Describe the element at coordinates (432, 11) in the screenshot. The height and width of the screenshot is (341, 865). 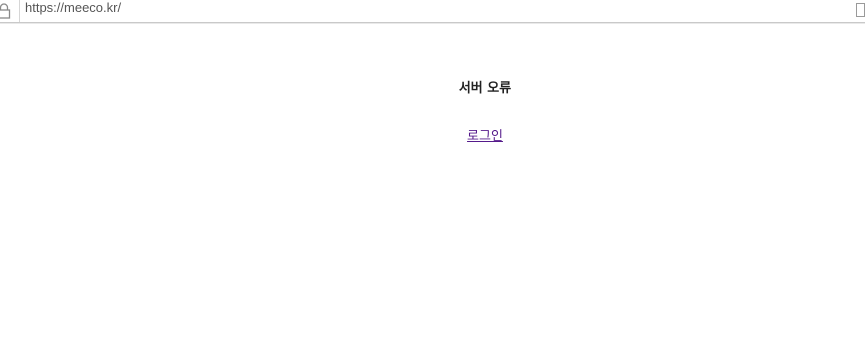
I see `address-bar: https://meeco.kr/` at that location.